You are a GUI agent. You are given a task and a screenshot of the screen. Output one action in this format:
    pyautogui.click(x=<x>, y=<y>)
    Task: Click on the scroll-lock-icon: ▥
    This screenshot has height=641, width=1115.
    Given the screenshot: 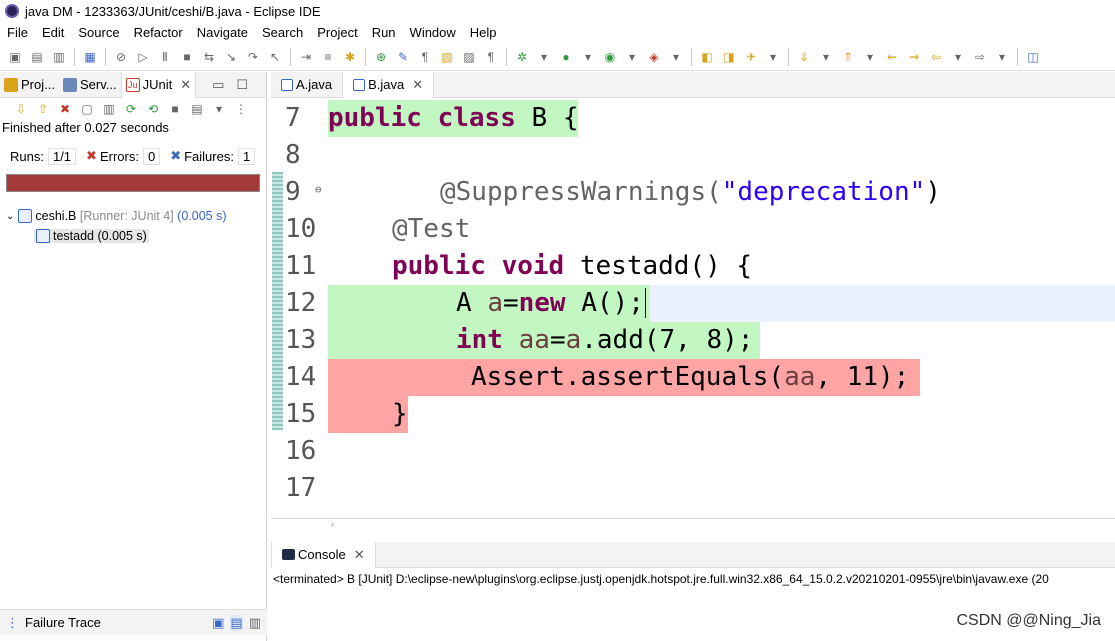 What is the action you would take?
    pyautogui.click(x=109, y=109)
    